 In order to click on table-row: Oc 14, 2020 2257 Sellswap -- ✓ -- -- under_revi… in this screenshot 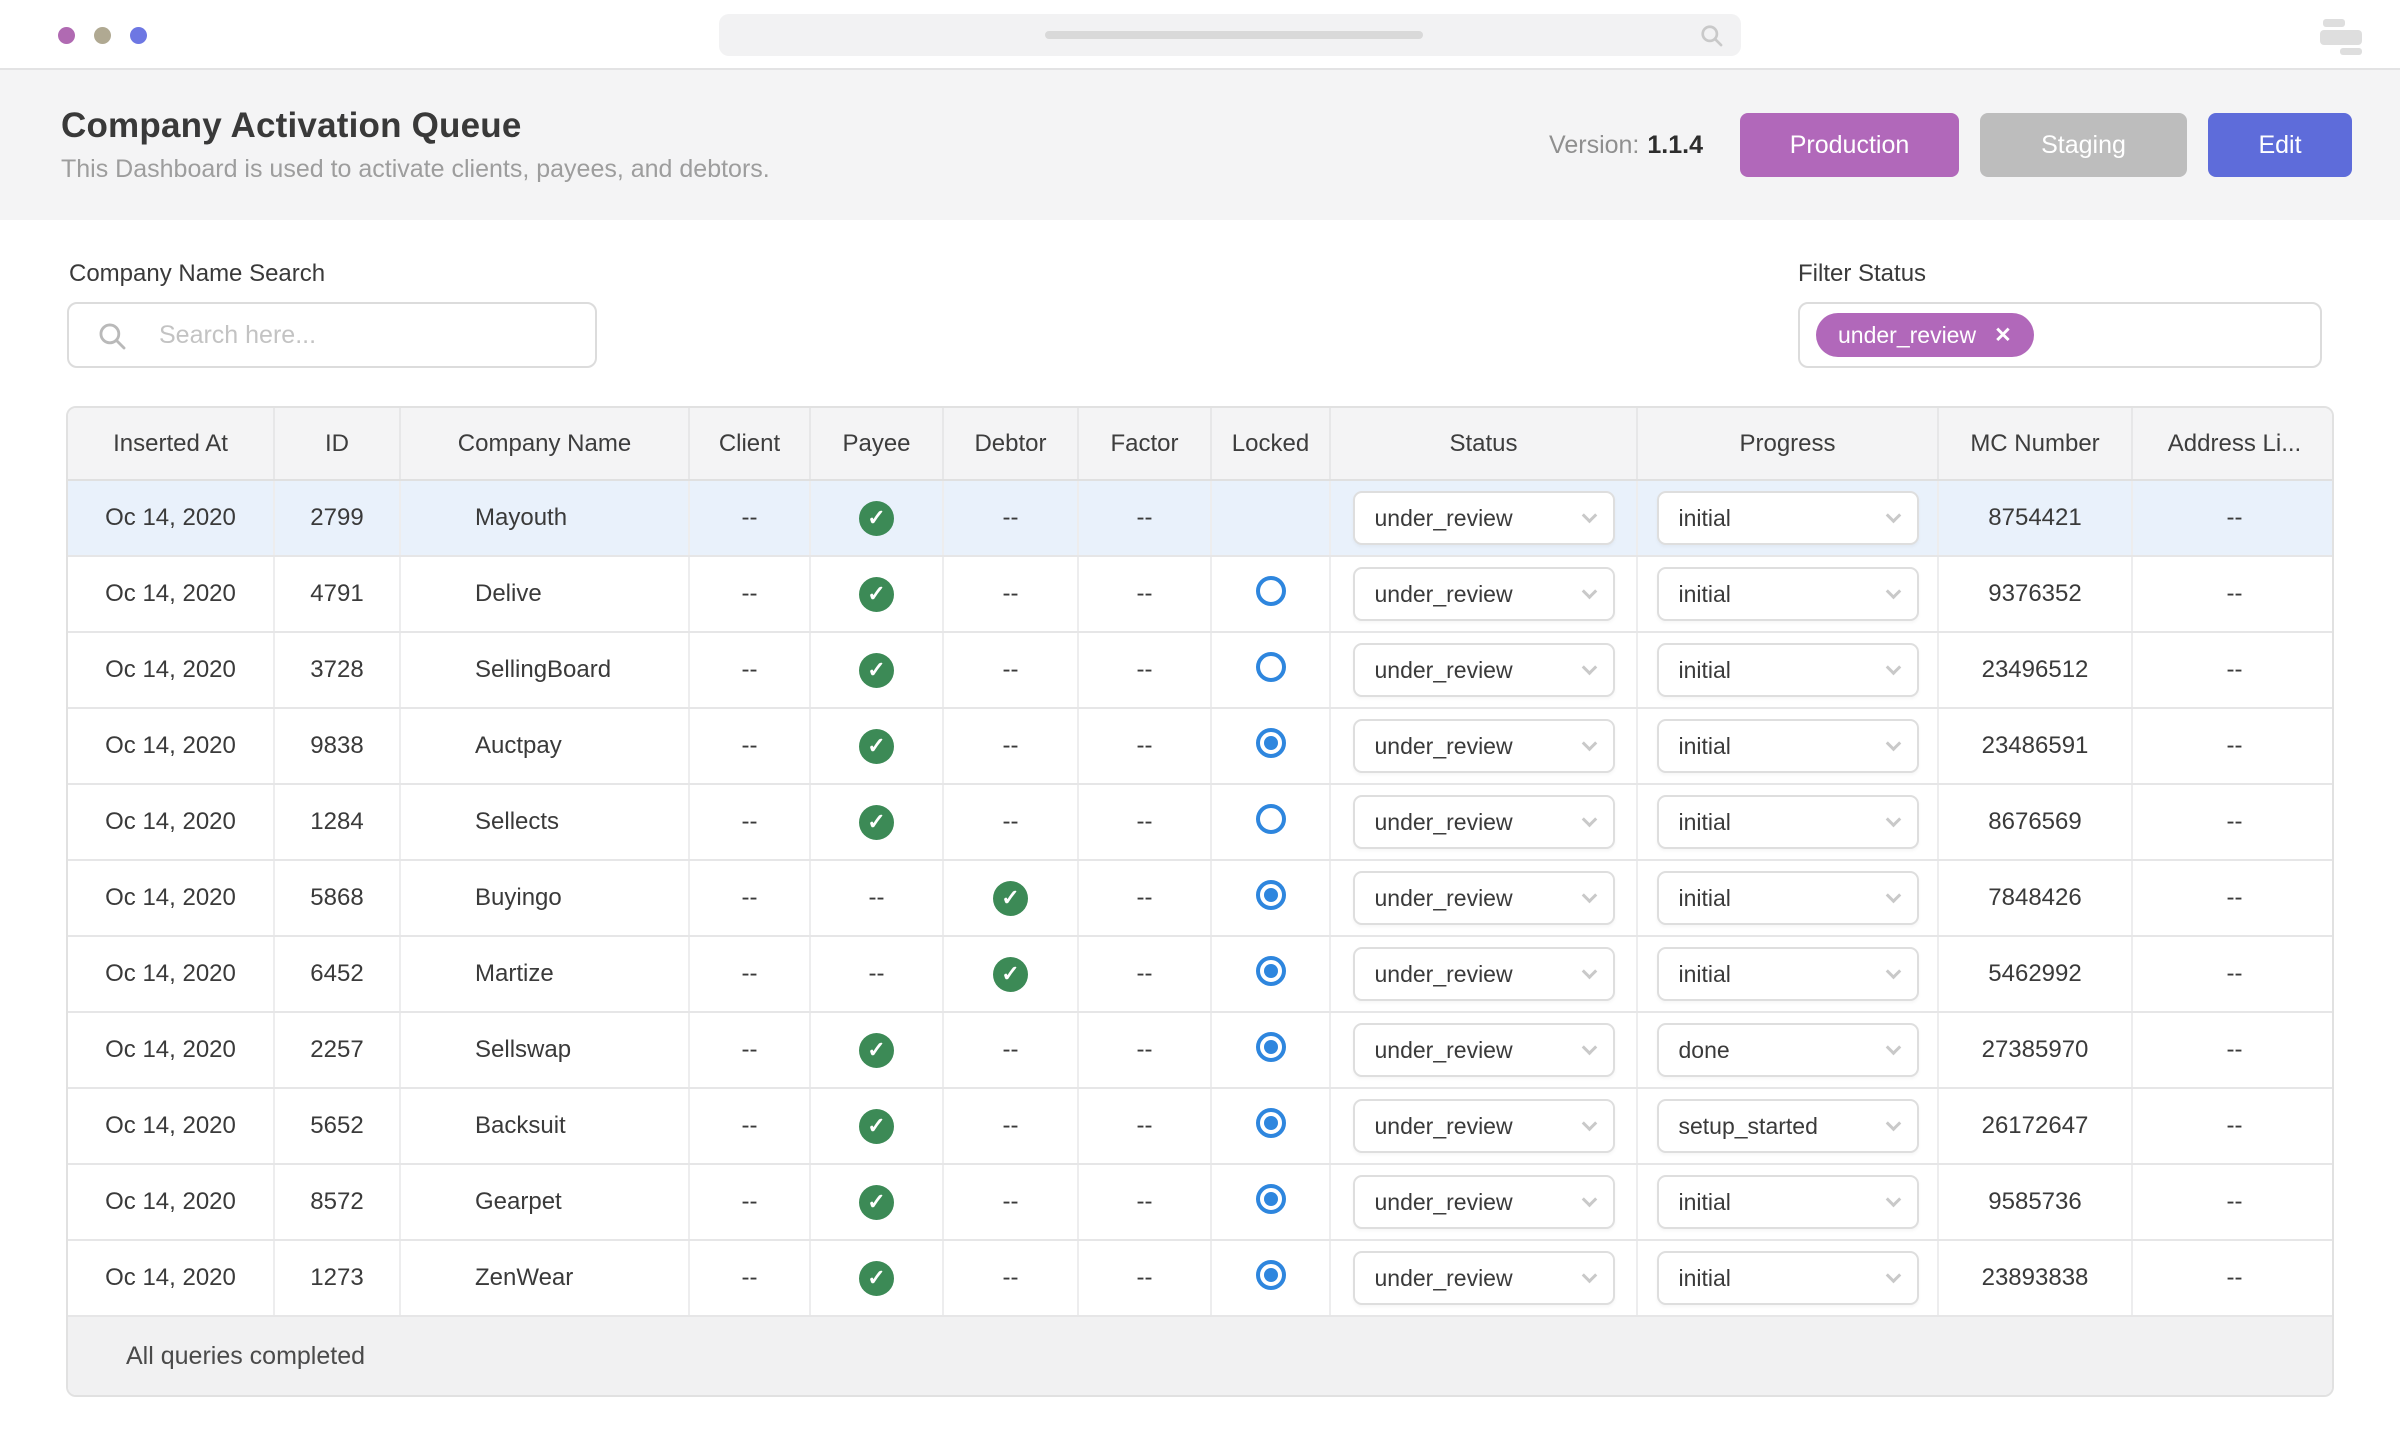, I will do `click(1200, 1050)`.